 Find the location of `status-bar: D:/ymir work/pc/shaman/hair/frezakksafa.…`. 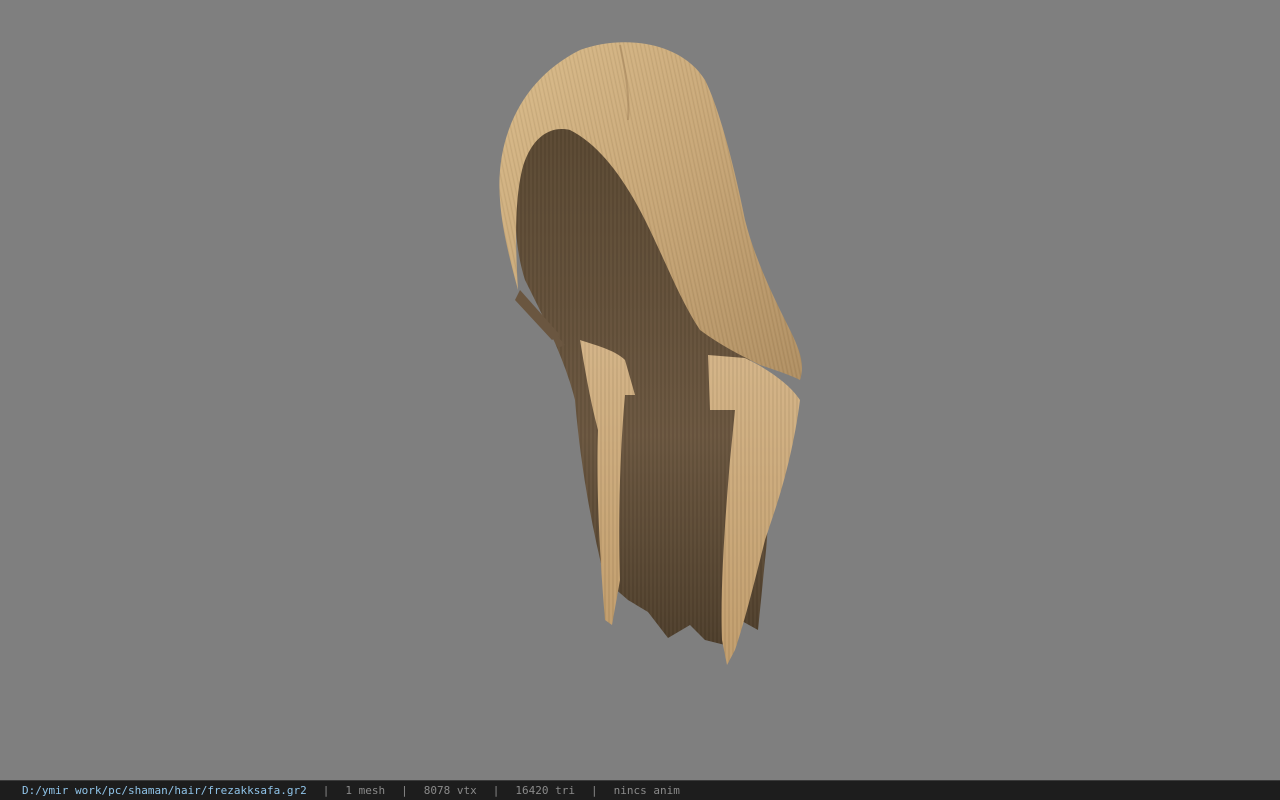

status-bar: D:/ymir work/pc/shaman/hair/frezakksafa.… is located at coordinates (640, 790).